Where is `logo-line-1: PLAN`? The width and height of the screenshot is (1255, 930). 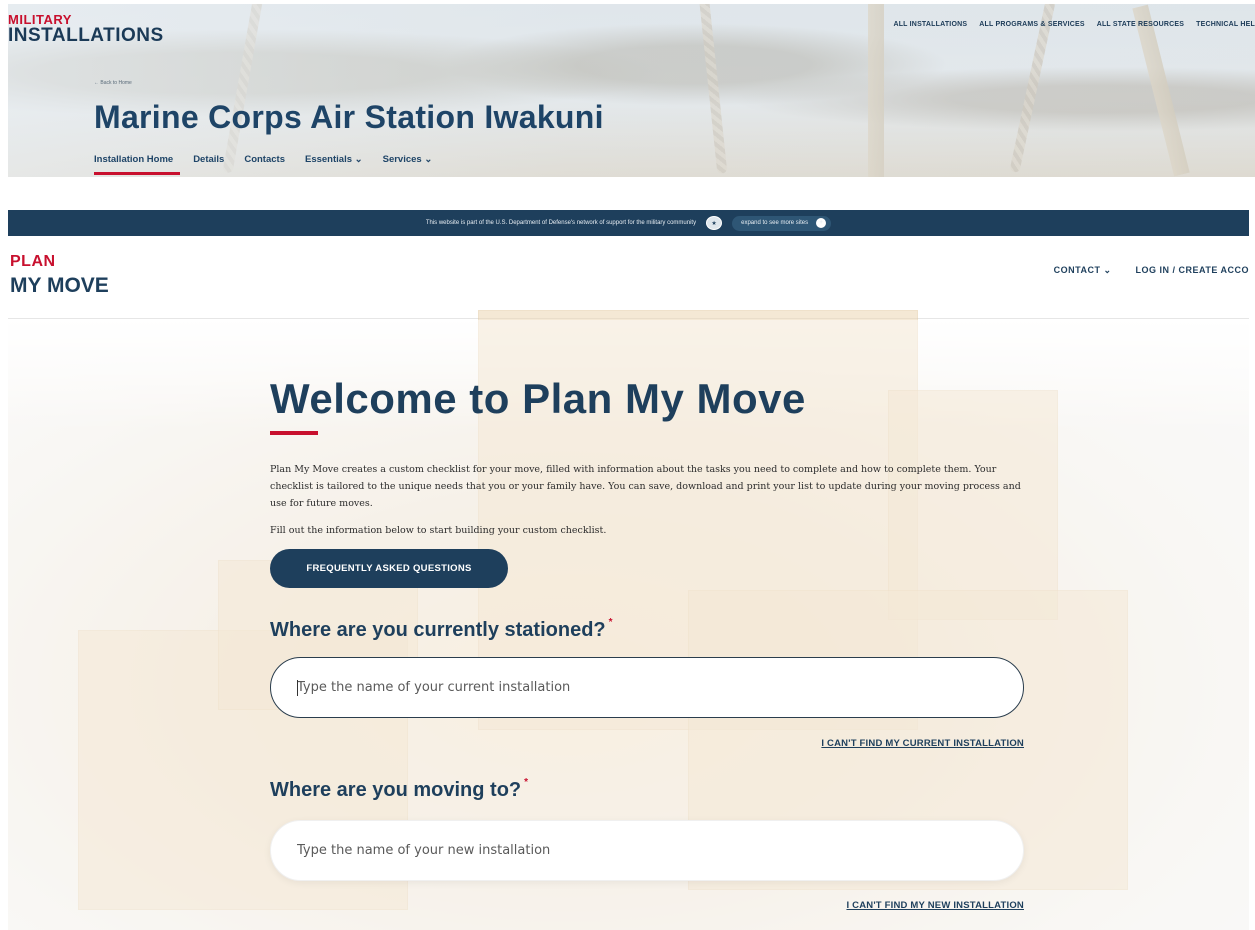 logo-line-1: PLAN is located at coordinates (33, 261).